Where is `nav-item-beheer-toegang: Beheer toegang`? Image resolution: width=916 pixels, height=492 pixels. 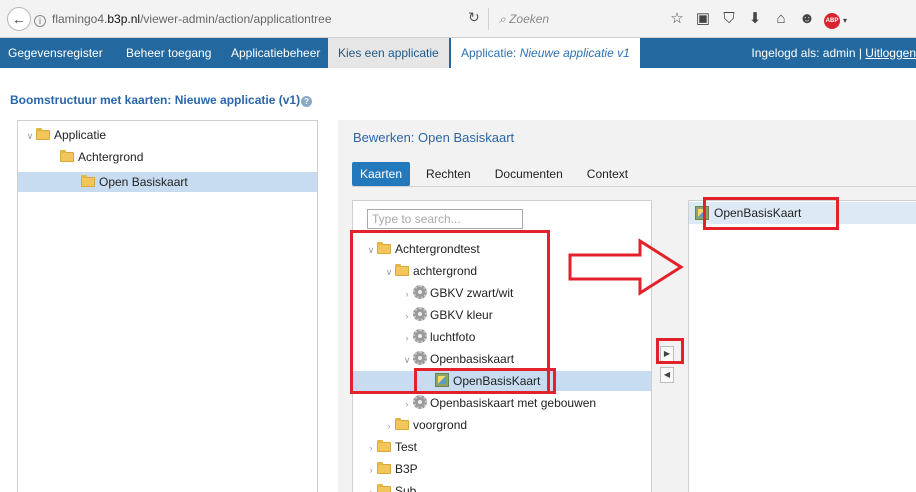 nav-item-beheer-toegang: Beheer toegang is located at coordinates (168, 53).